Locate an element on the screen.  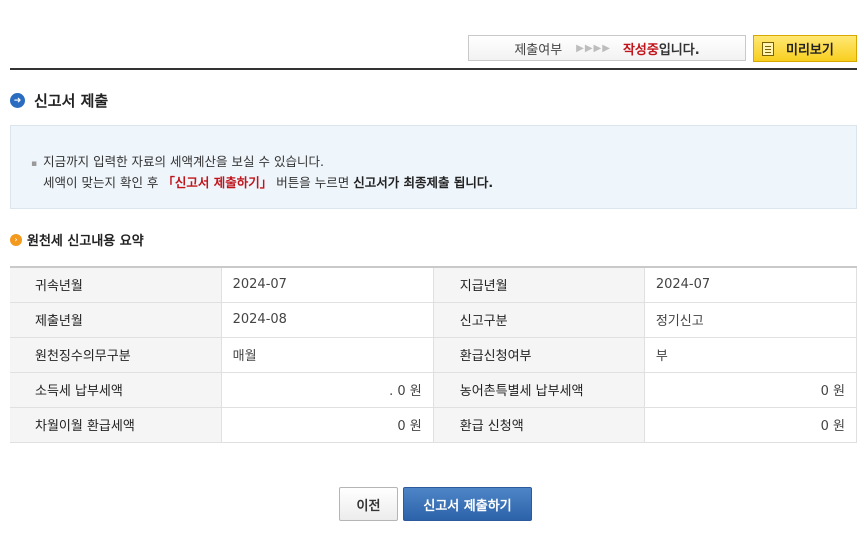
row-label: 제출년월 is located at coordinates (116, 320).